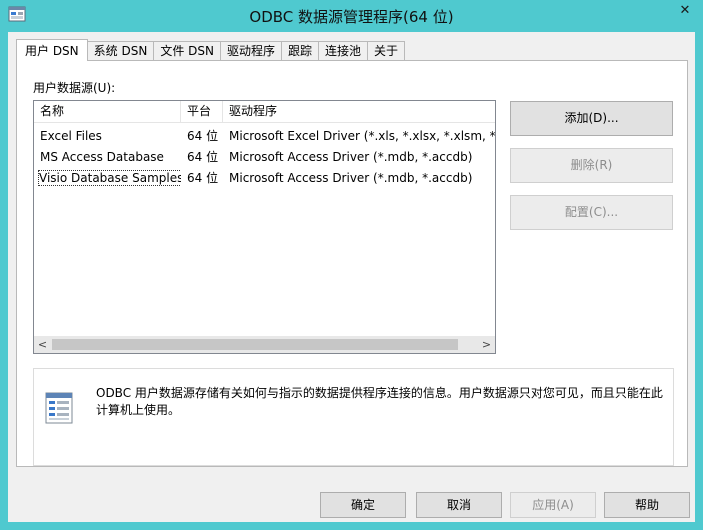 This screenshot has height=530, width=703. Describe the element at coordinates (74, 88) in the screenshot. I see `user-data-sources-label: 用户数据源(U):` at that location.